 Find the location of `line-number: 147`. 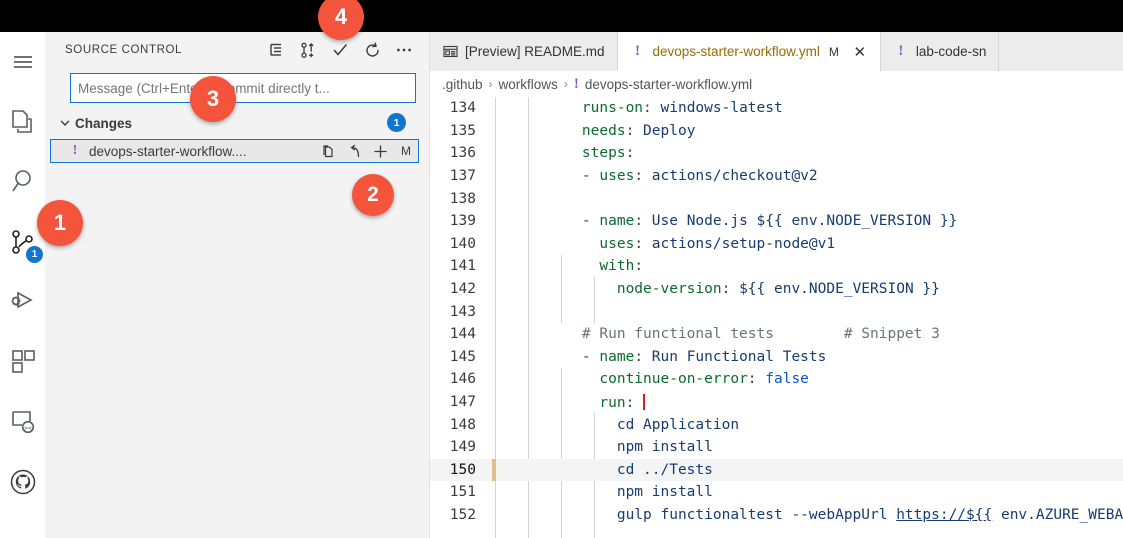

line-number: 147 is located at coordinates (462, 402).